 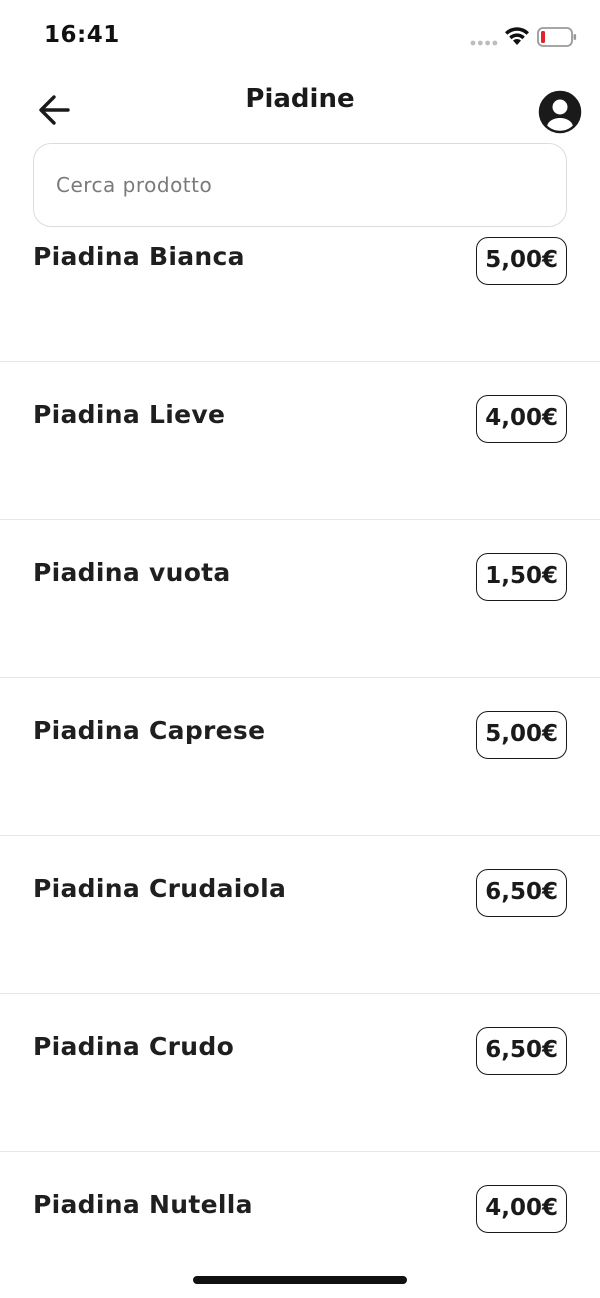 What do you see at coordinates (300, 441) in the screenshot?
I see `product-row: Piadina Lieve 4,00€` at bounding box center [300, 441].